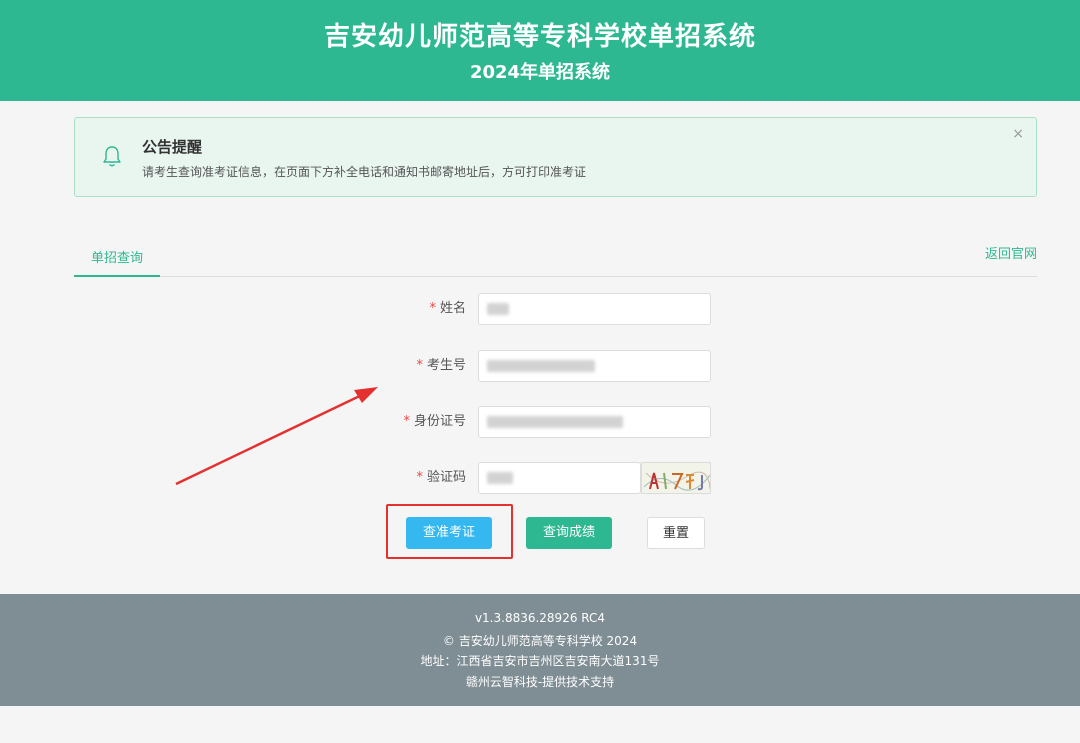 This screenshot has width=1080, height=743. I want to click on name-label: * 姓名, so click(447, 308).